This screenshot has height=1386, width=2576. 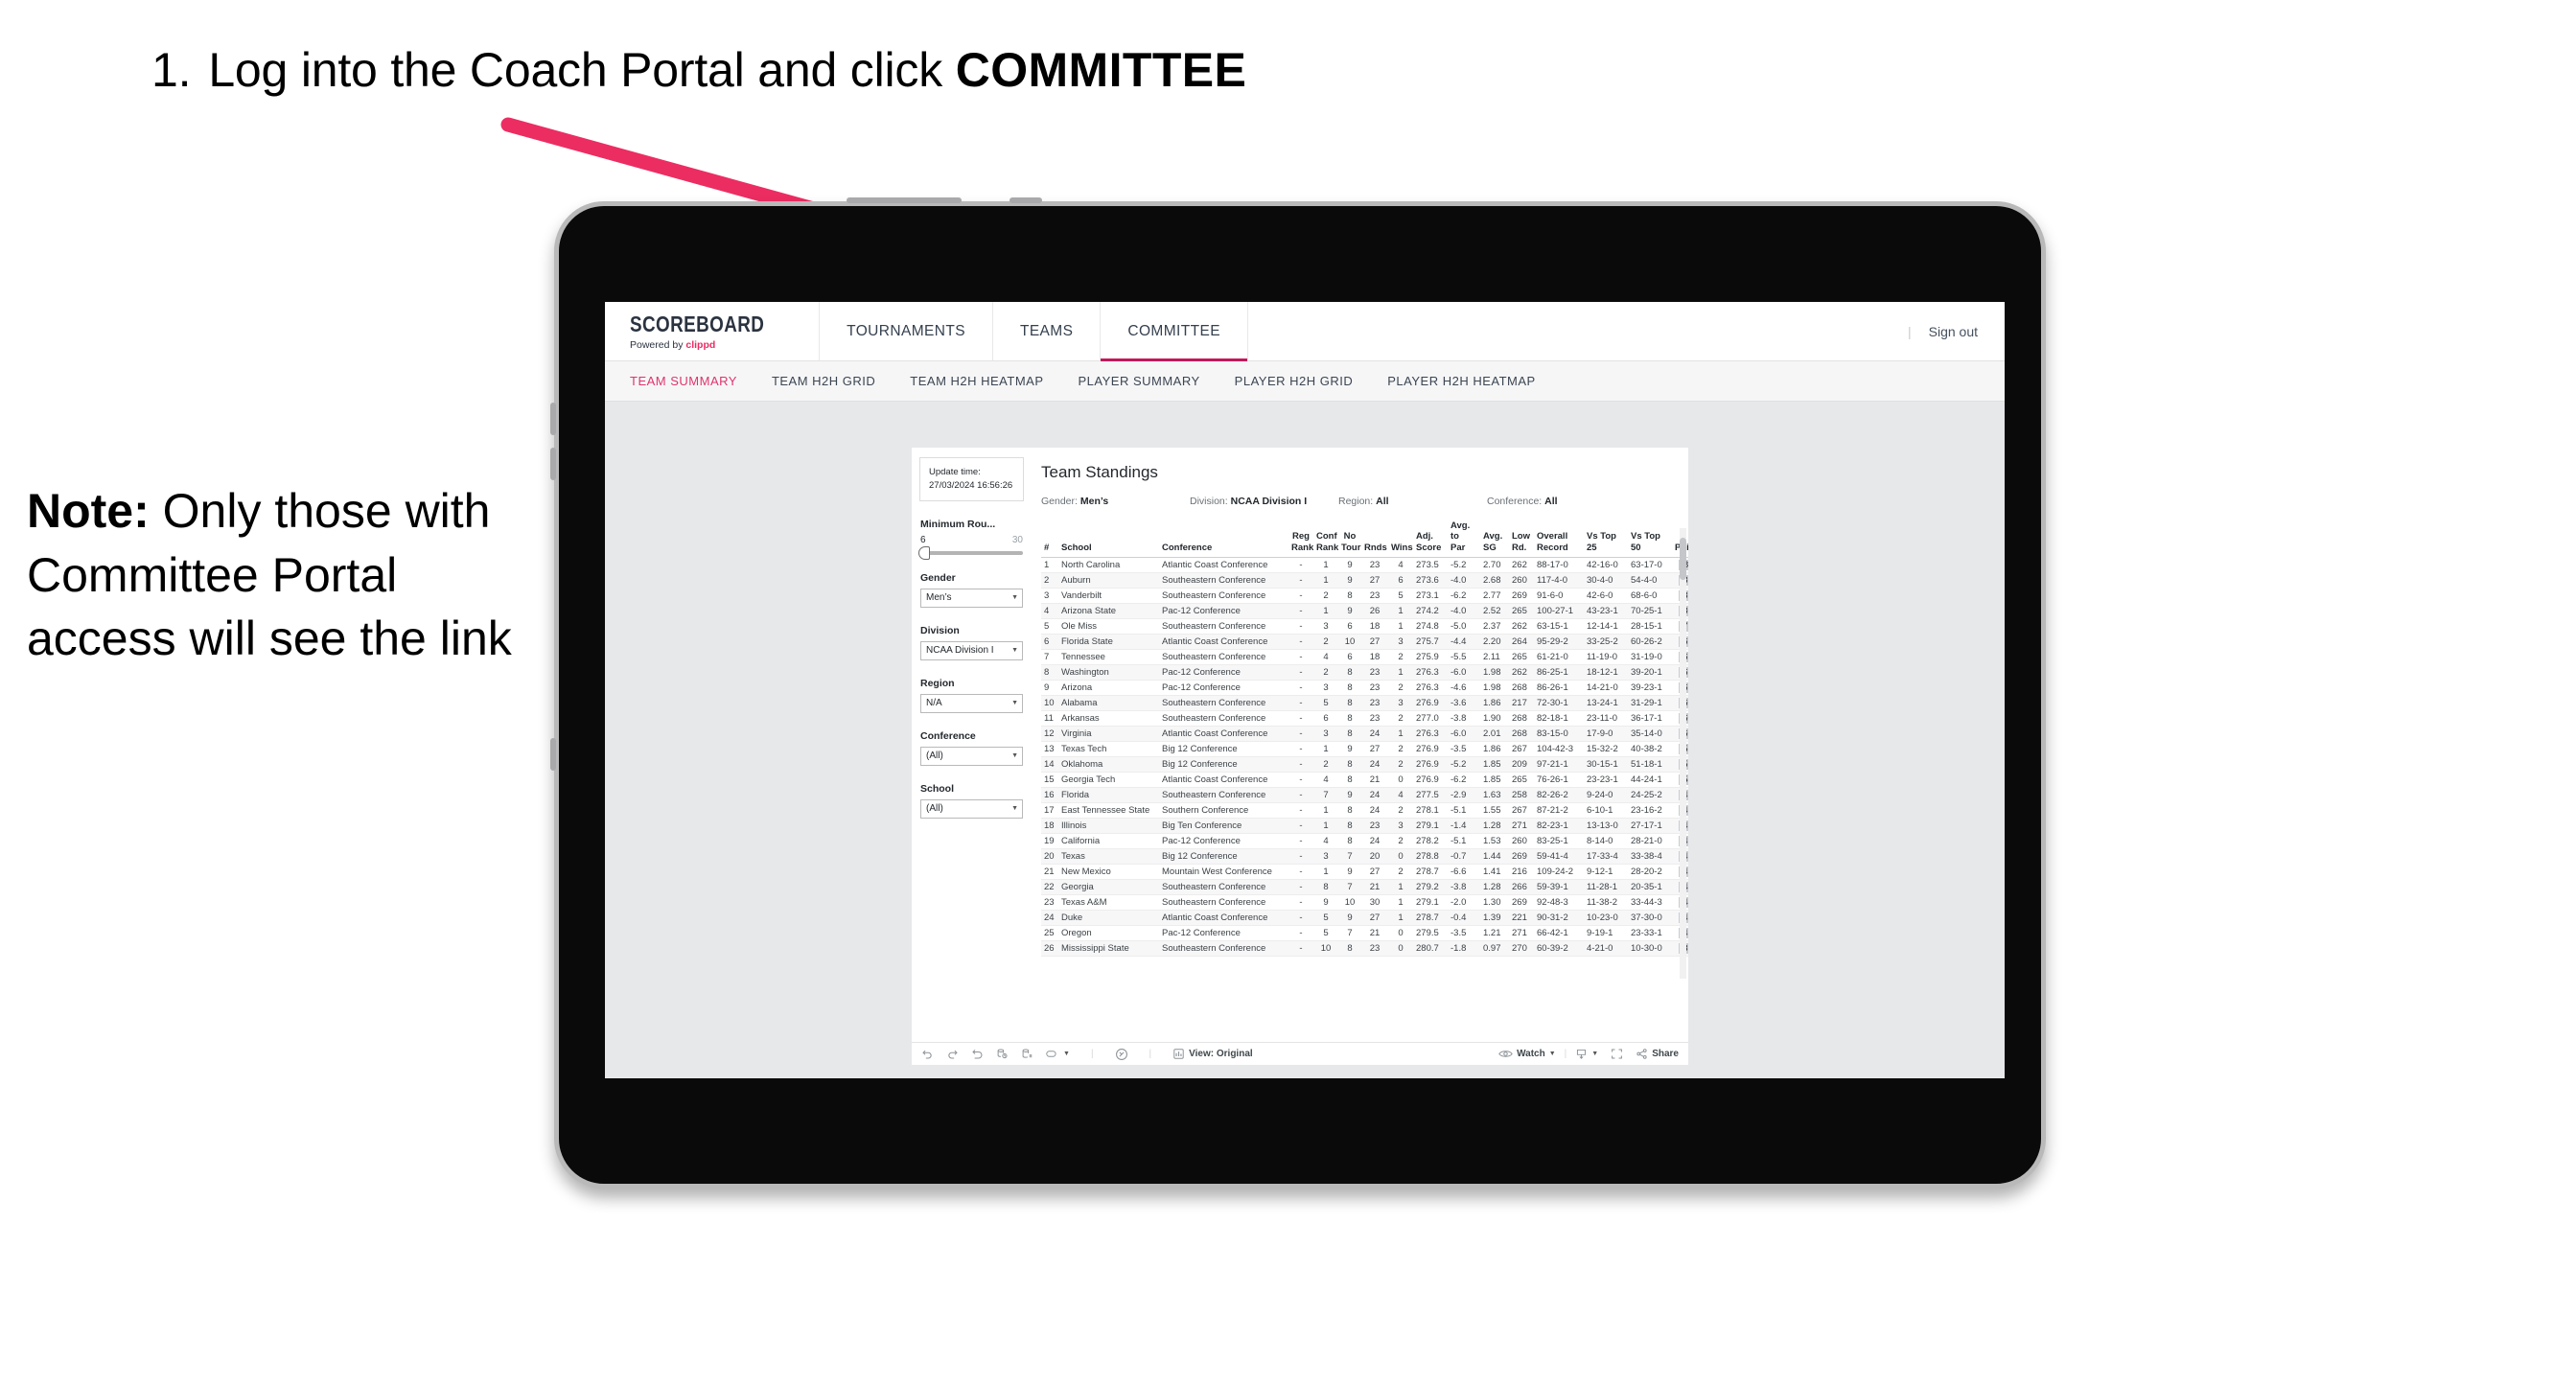 What do you see at coordinates (1658, 1054) in the screenshot?
I see `share-button: Share` at bounding box center [1658, 1054].